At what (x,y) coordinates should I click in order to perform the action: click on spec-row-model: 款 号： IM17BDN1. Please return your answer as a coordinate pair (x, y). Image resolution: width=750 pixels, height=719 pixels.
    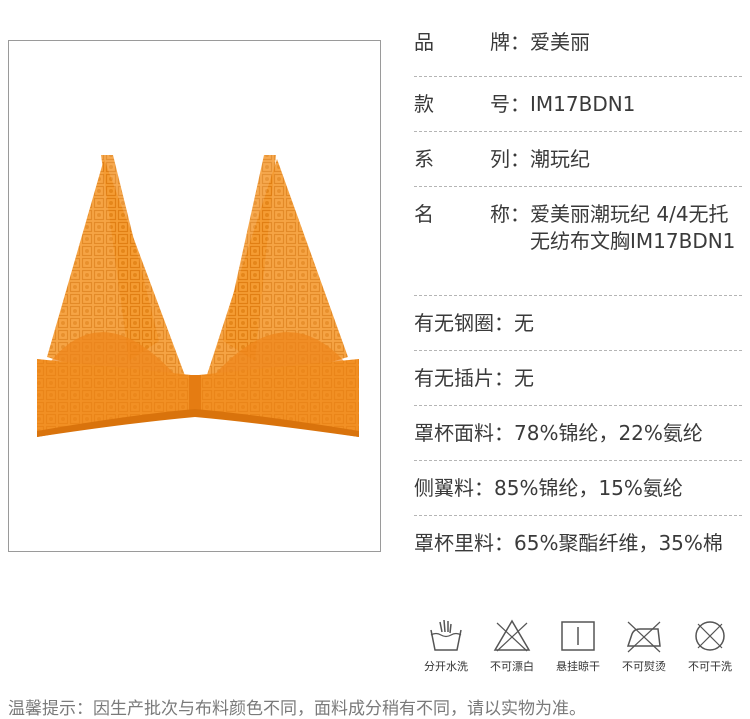
    Looking at the image, I should click on (578, 104).